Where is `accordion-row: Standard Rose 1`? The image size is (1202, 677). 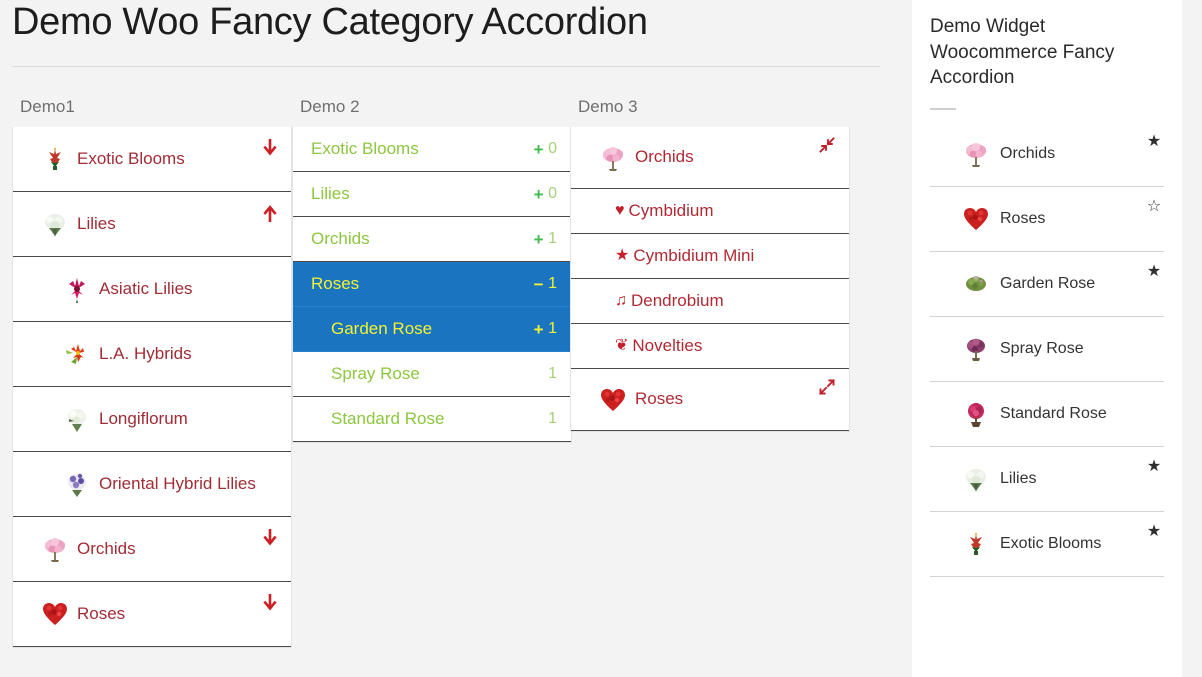
accordion-row: Standard Rose 1 is located at coordinates (432, 419).